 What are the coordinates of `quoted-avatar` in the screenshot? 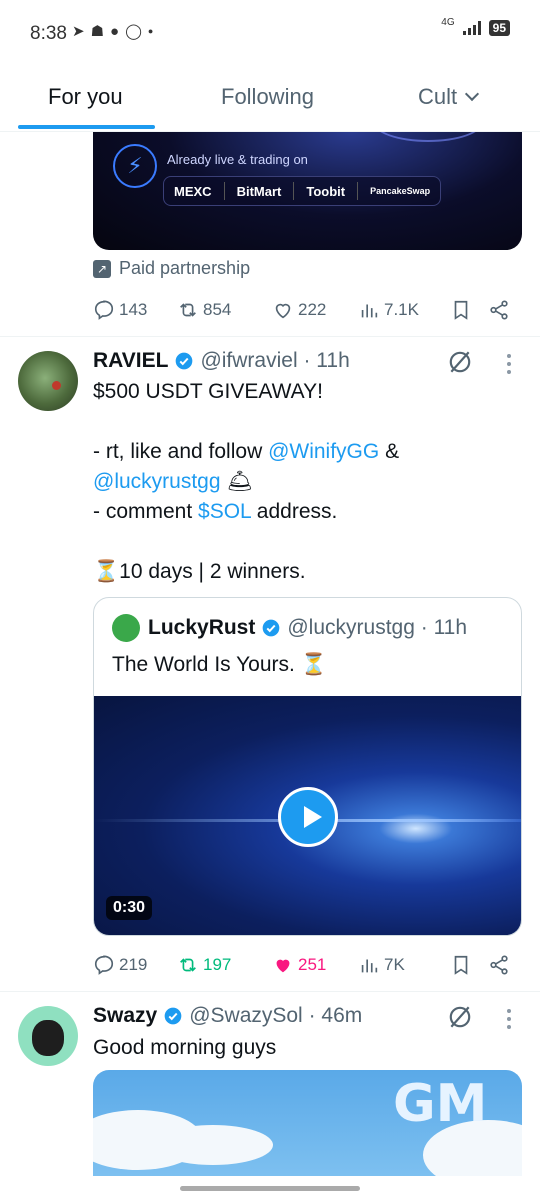 It's located at (126, 628).